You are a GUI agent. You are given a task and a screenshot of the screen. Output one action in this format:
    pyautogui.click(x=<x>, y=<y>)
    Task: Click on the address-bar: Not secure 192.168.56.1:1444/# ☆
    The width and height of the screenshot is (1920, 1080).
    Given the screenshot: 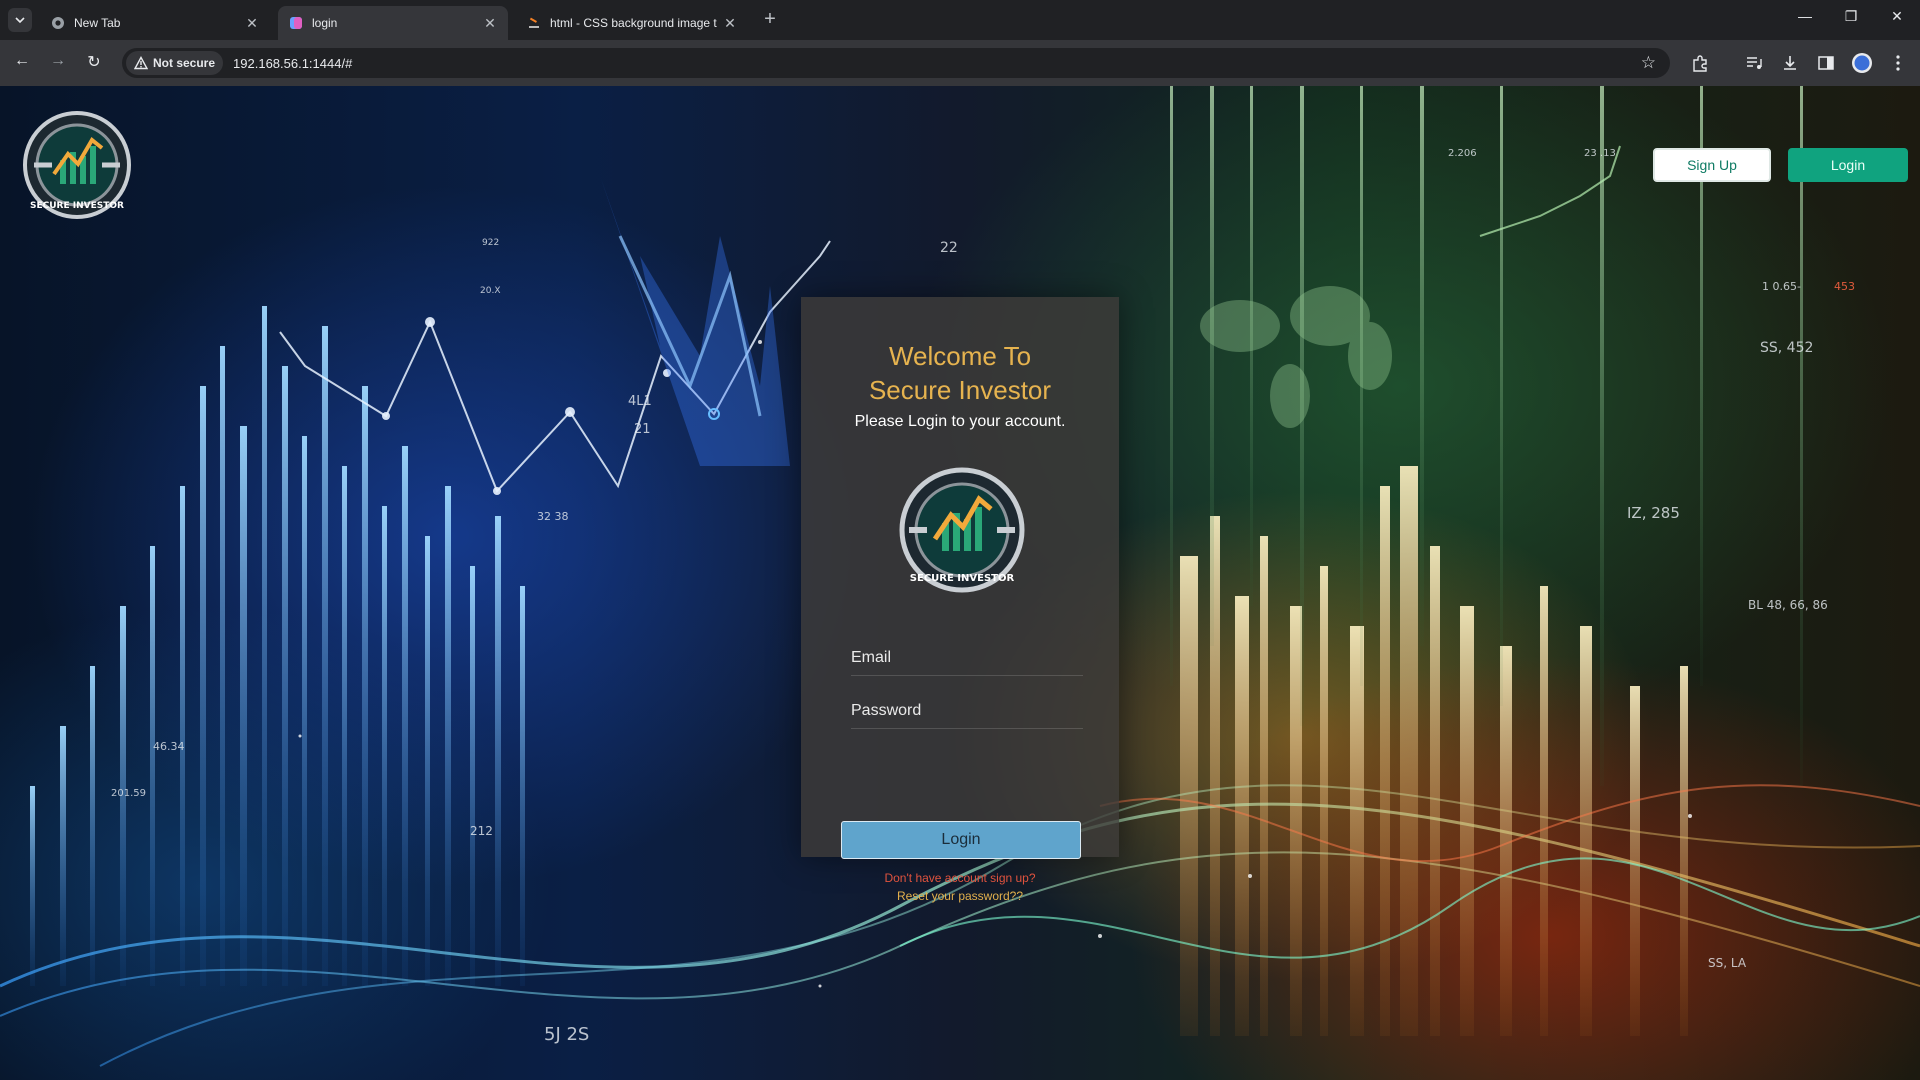 What is the action you would take?
    pyautogui.click(x=896, y=63)
    